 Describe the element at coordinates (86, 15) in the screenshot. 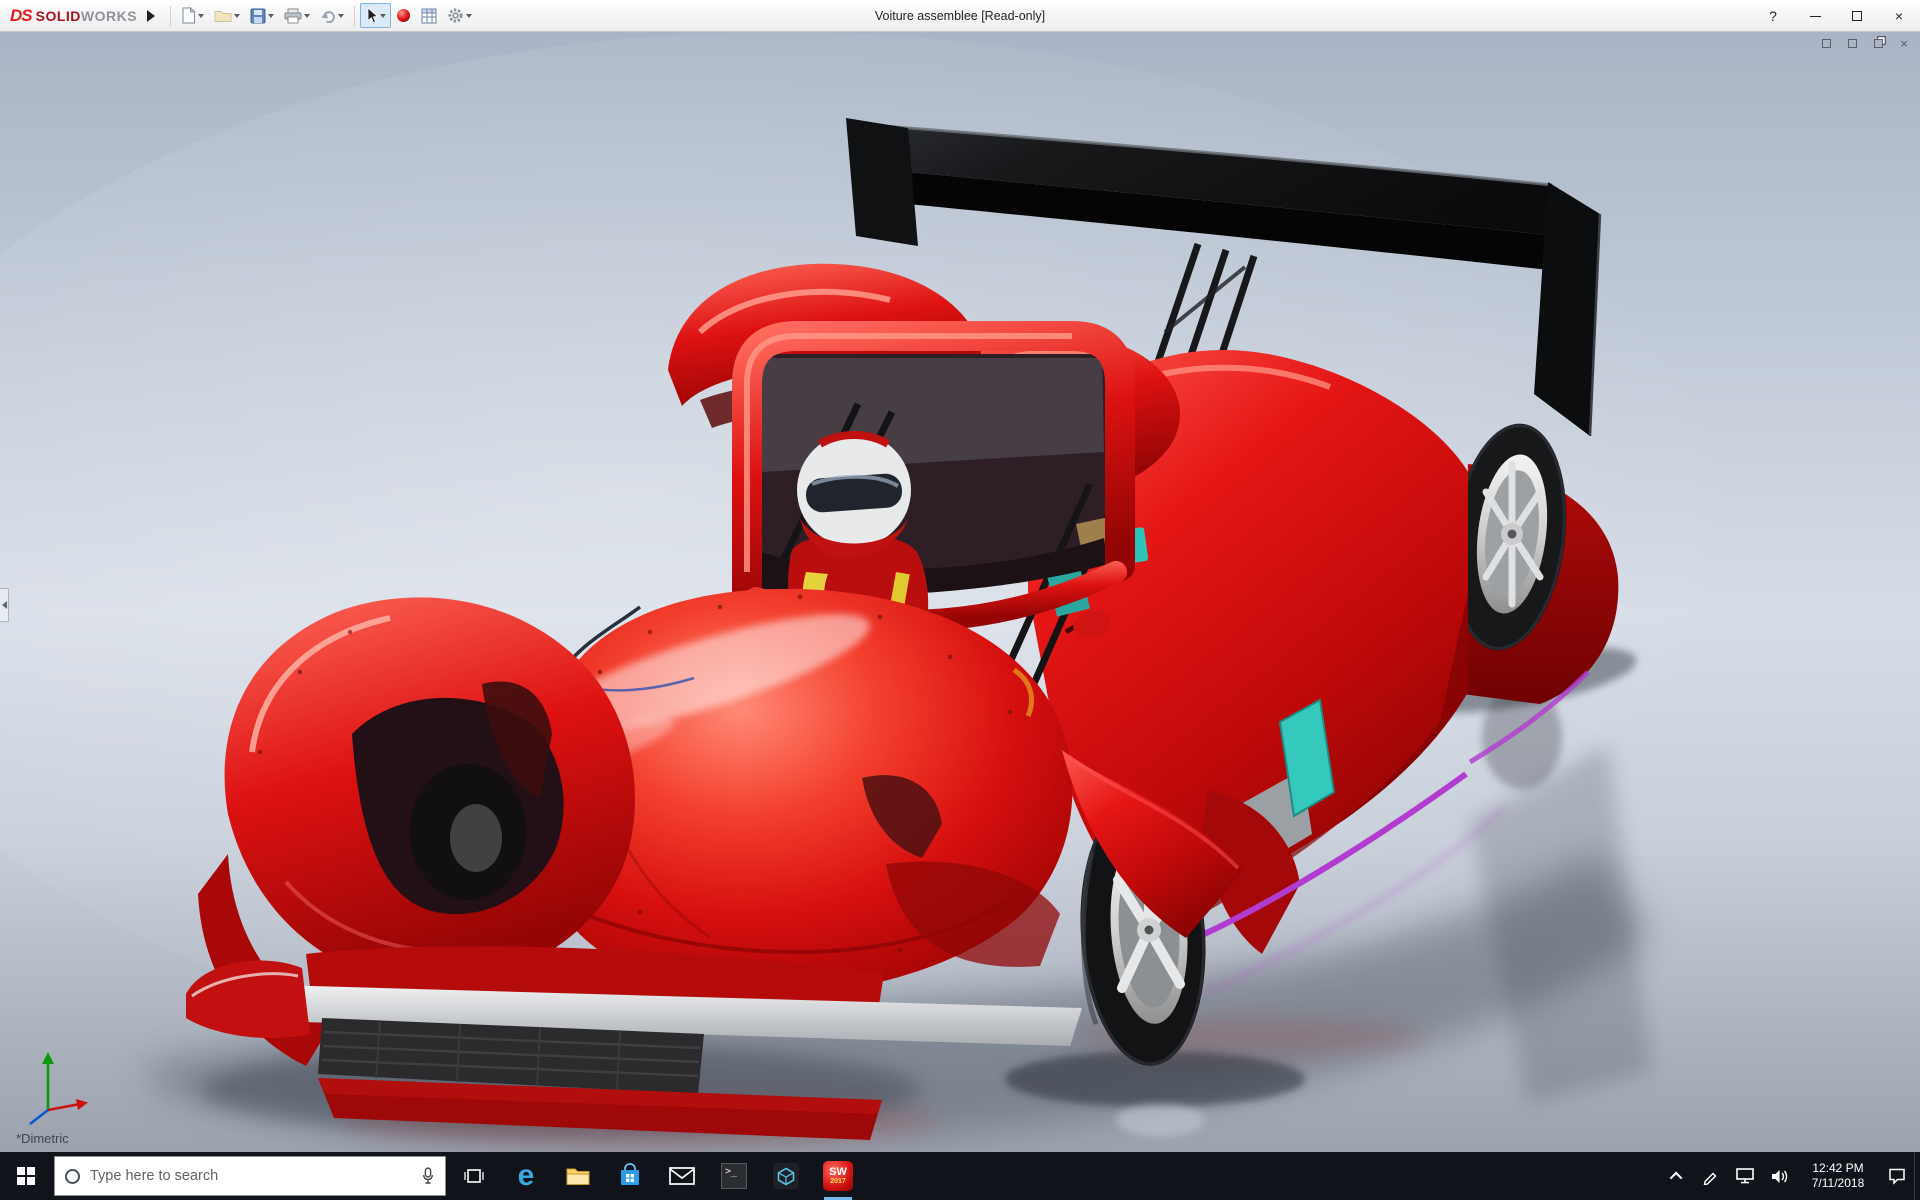

I see `brand-name: SOLIDWORKS` at that location.